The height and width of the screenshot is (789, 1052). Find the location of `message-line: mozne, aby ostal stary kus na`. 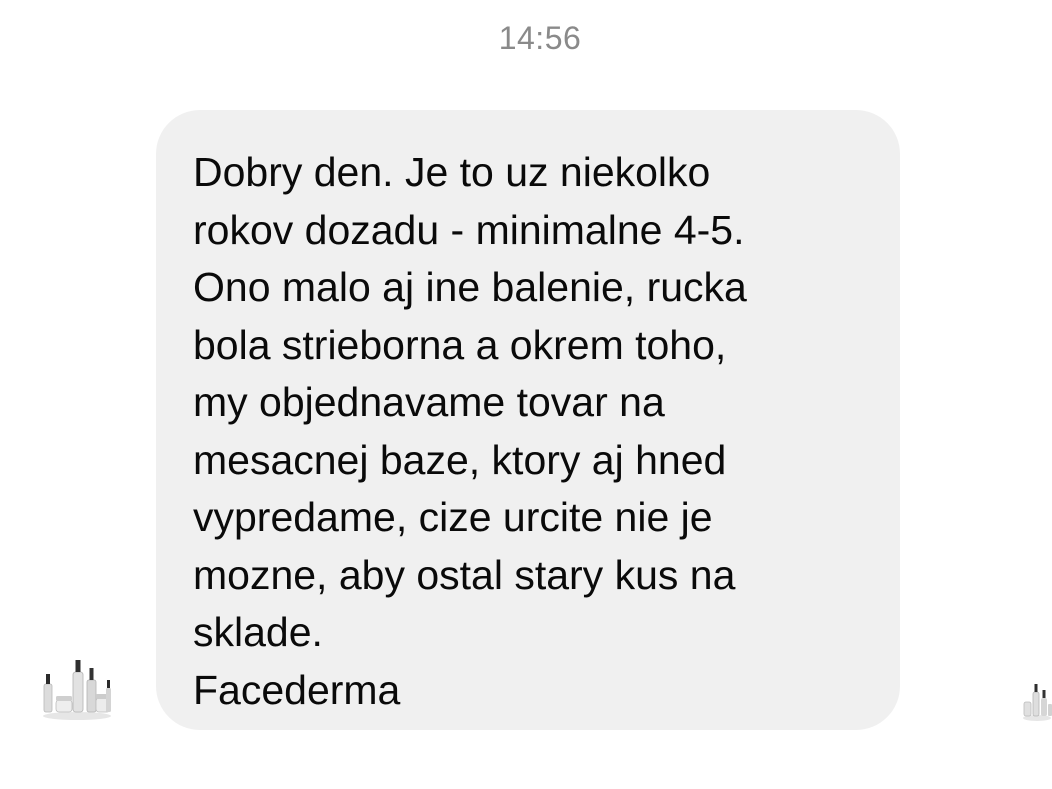

message-line: mozne, aby ostal stary kus na is located at coordinates (464, 574).